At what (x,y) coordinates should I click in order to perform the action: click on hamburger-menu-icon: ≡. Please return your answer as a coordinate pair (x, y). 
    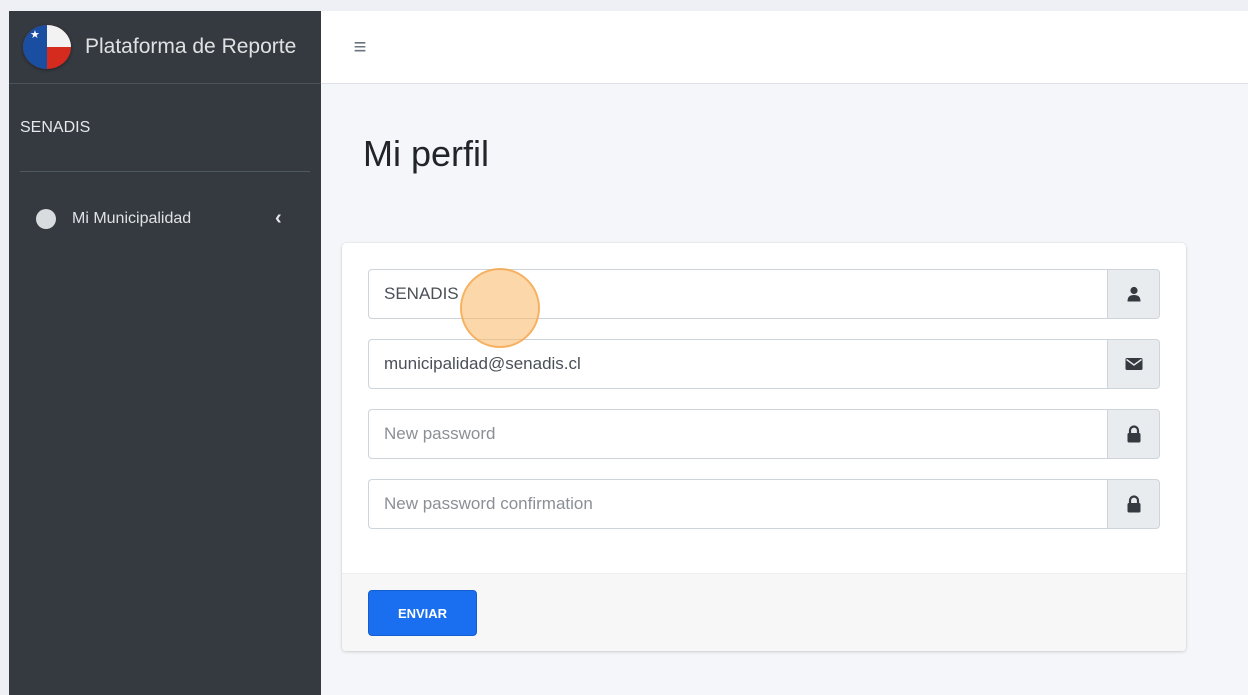
    Looking at the image, I should click on (360, 47).